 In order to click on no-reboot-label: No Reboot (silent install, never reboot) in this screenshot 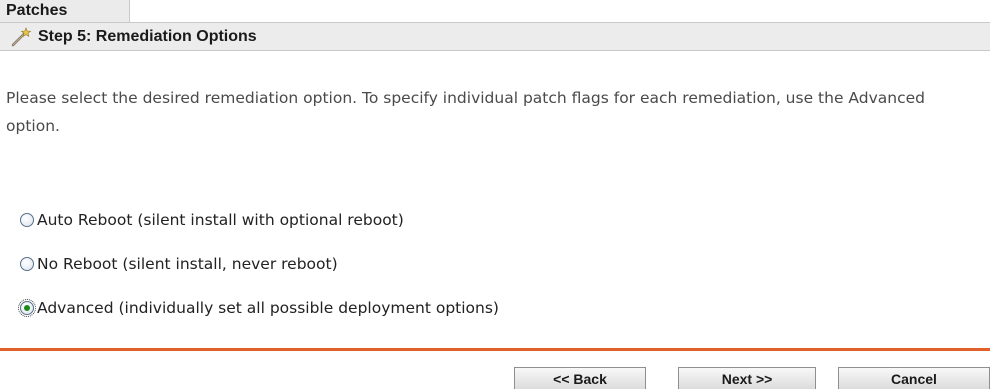, I will do `click(187, 264)`.